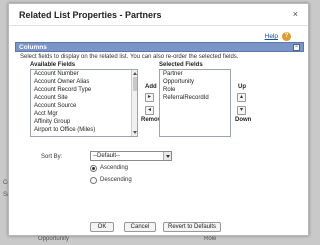 The image size is (320, 245). Describe the element at coordinates (158, 36) in the screenshot. I see `help-row: Help ?` at that location.